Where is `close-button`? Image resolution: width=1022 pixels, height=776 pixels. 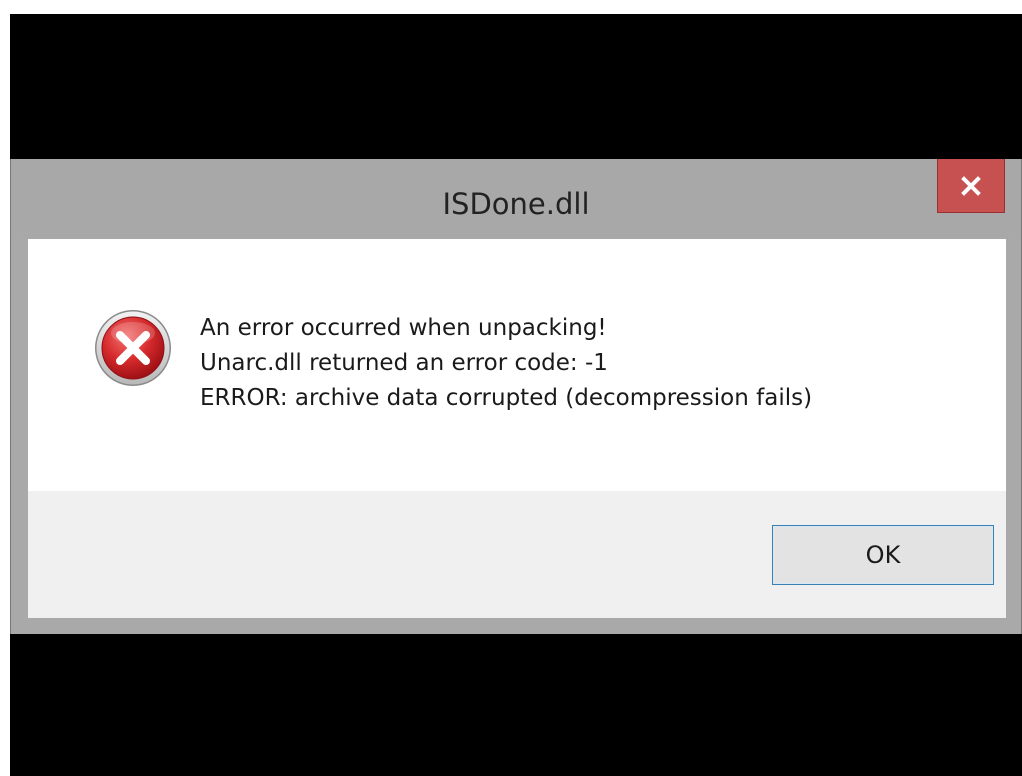 close-button is located at coordinates (971, 186).